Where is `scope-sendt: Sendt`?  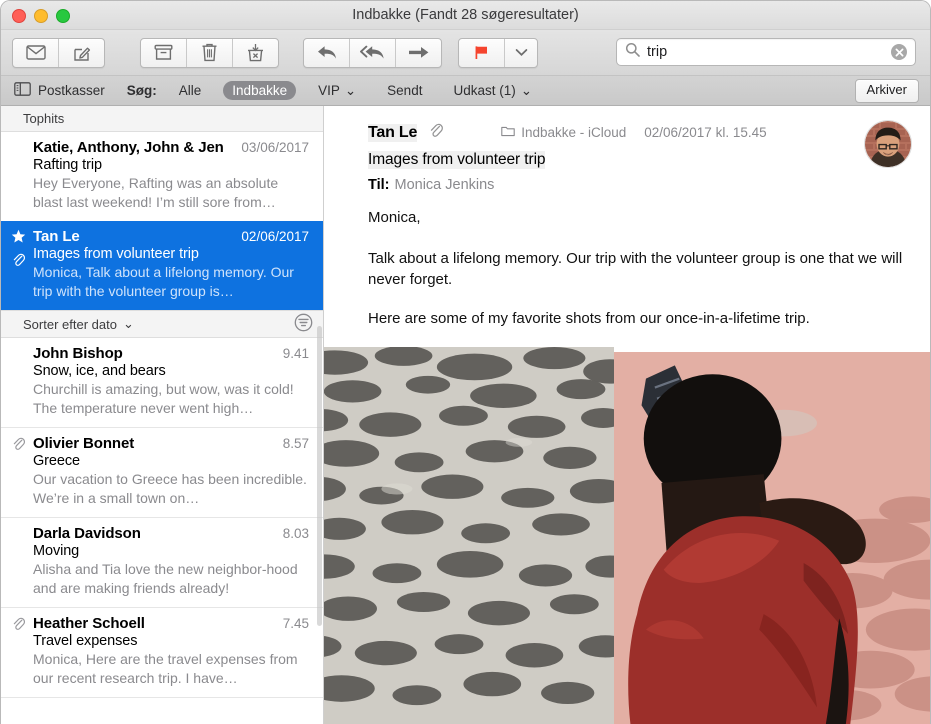 scope-sendt: Sendt is located at coordinates (404, 90).